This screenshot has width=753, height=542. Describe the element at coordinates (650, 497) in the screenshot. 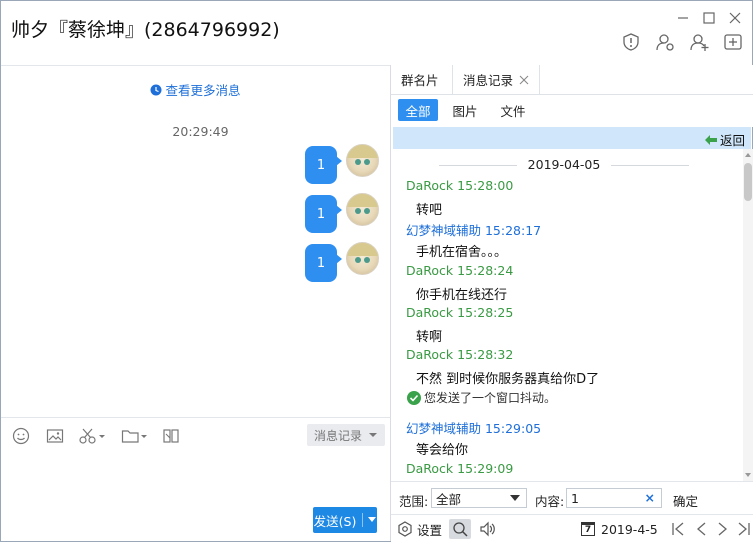

I see `clear-search-icon: ×` at that location.